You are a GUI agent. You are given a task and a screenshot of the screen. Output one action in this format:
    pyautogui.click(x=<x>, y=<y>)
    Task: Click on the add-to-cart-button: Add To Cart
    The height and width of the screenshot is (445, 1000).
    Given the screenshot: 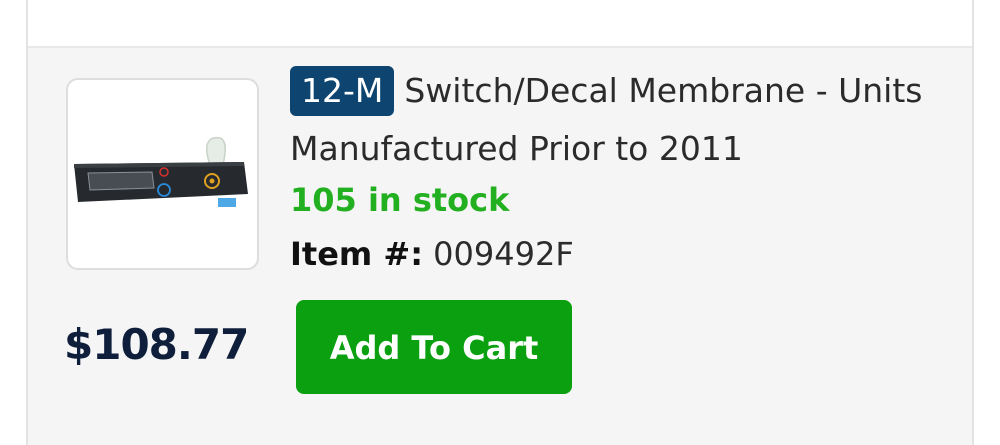 What is the action you would take?
    pyautogui.click(x=434, y=347)
    